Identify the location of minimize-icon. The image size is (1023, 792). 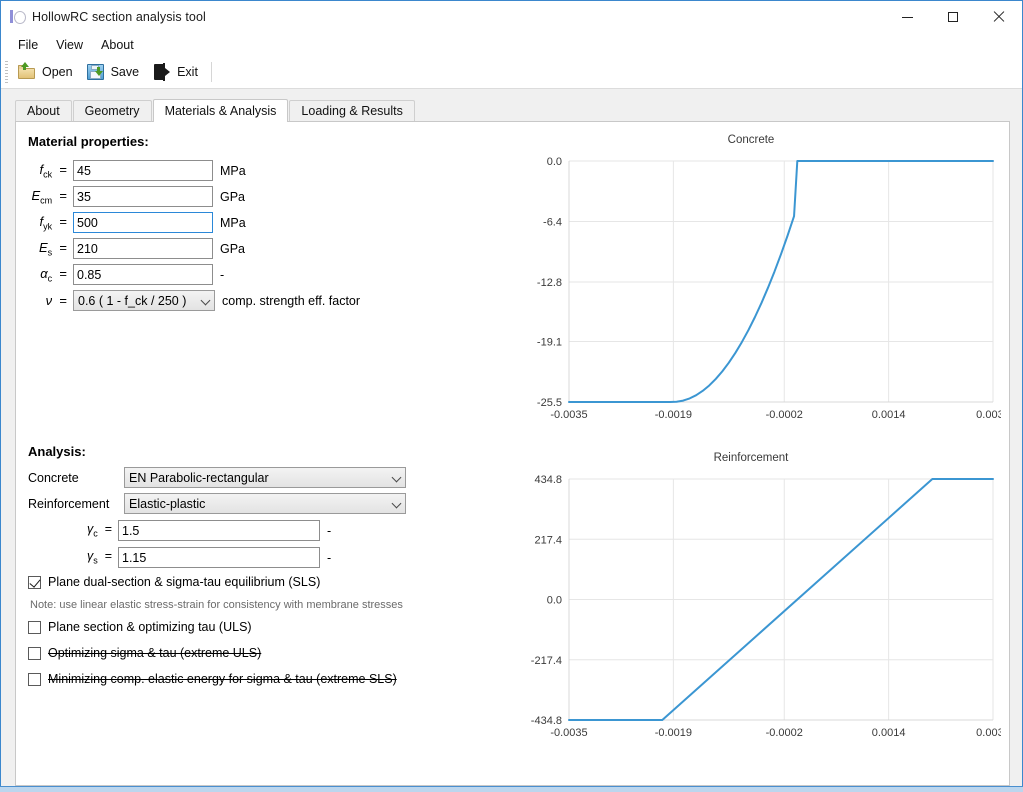
(907, 17).